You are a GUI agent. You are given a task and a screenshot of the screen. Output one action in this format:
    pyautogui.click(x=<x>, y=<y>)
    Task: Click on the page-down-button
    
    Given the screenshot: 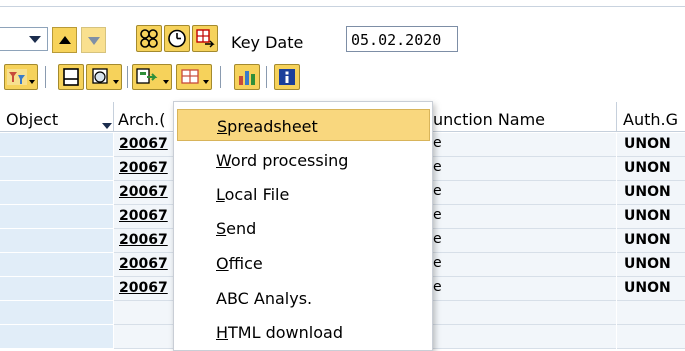 What is the action you would take?
    pyautogui.click(x=93, y=40)
    